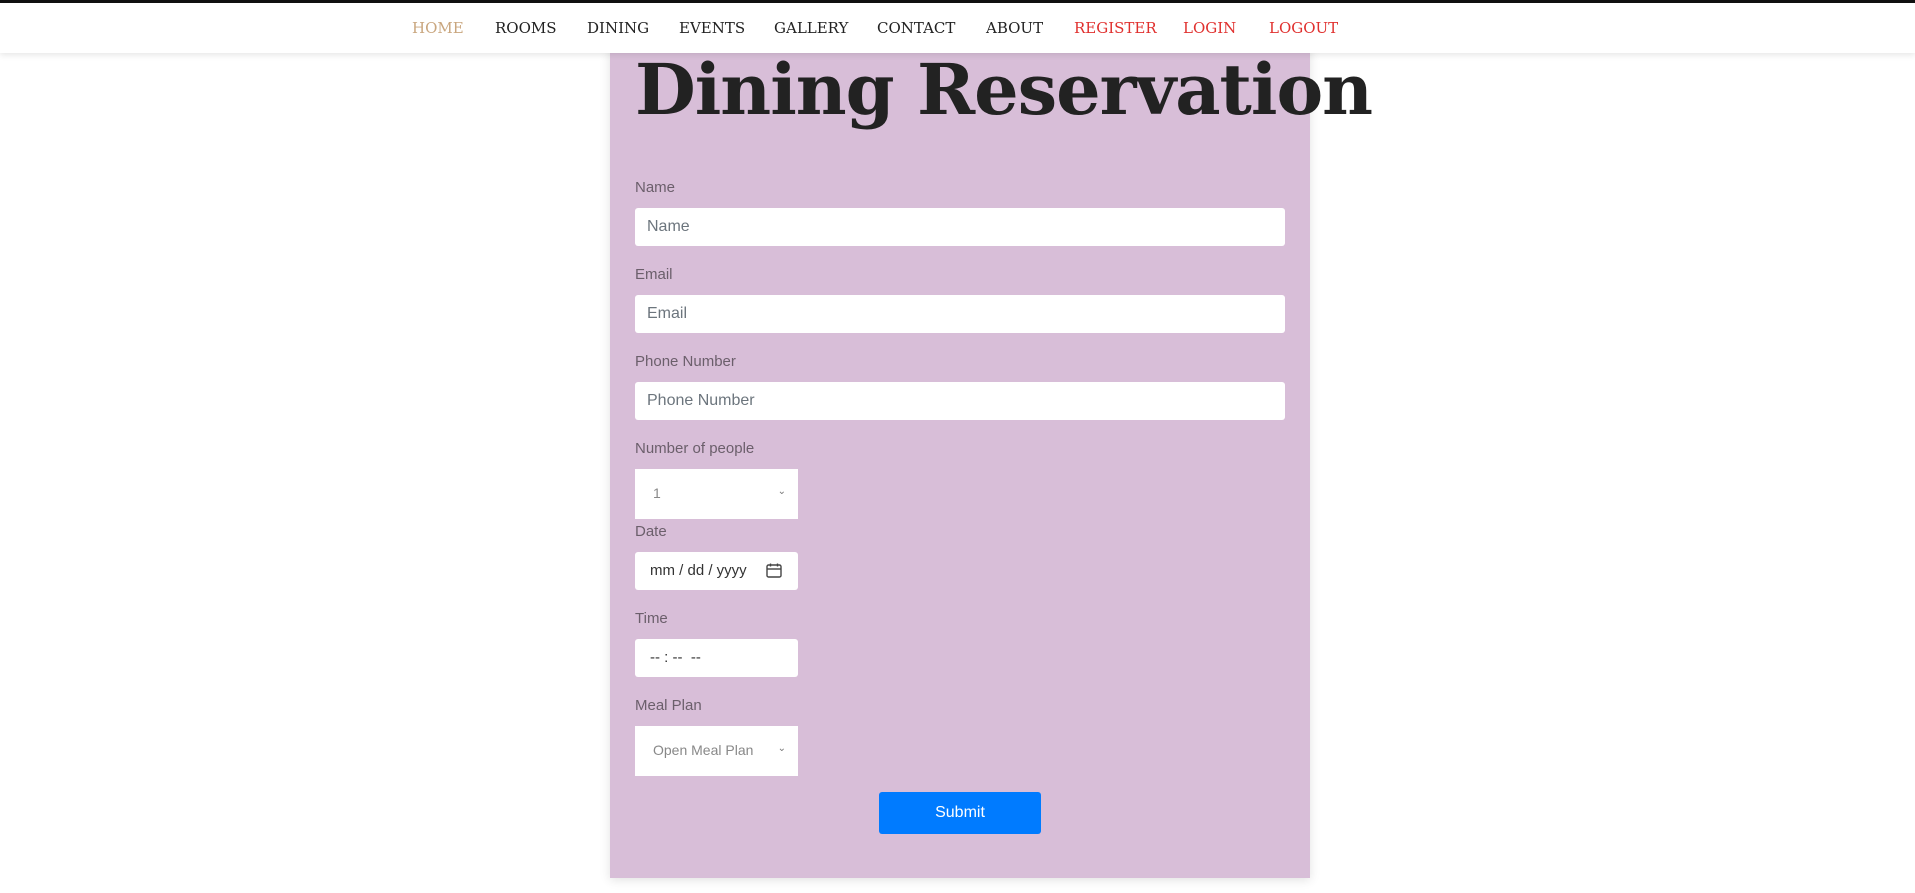  I want to click on nav-register-link: REGISTER, so click(1115, 28).